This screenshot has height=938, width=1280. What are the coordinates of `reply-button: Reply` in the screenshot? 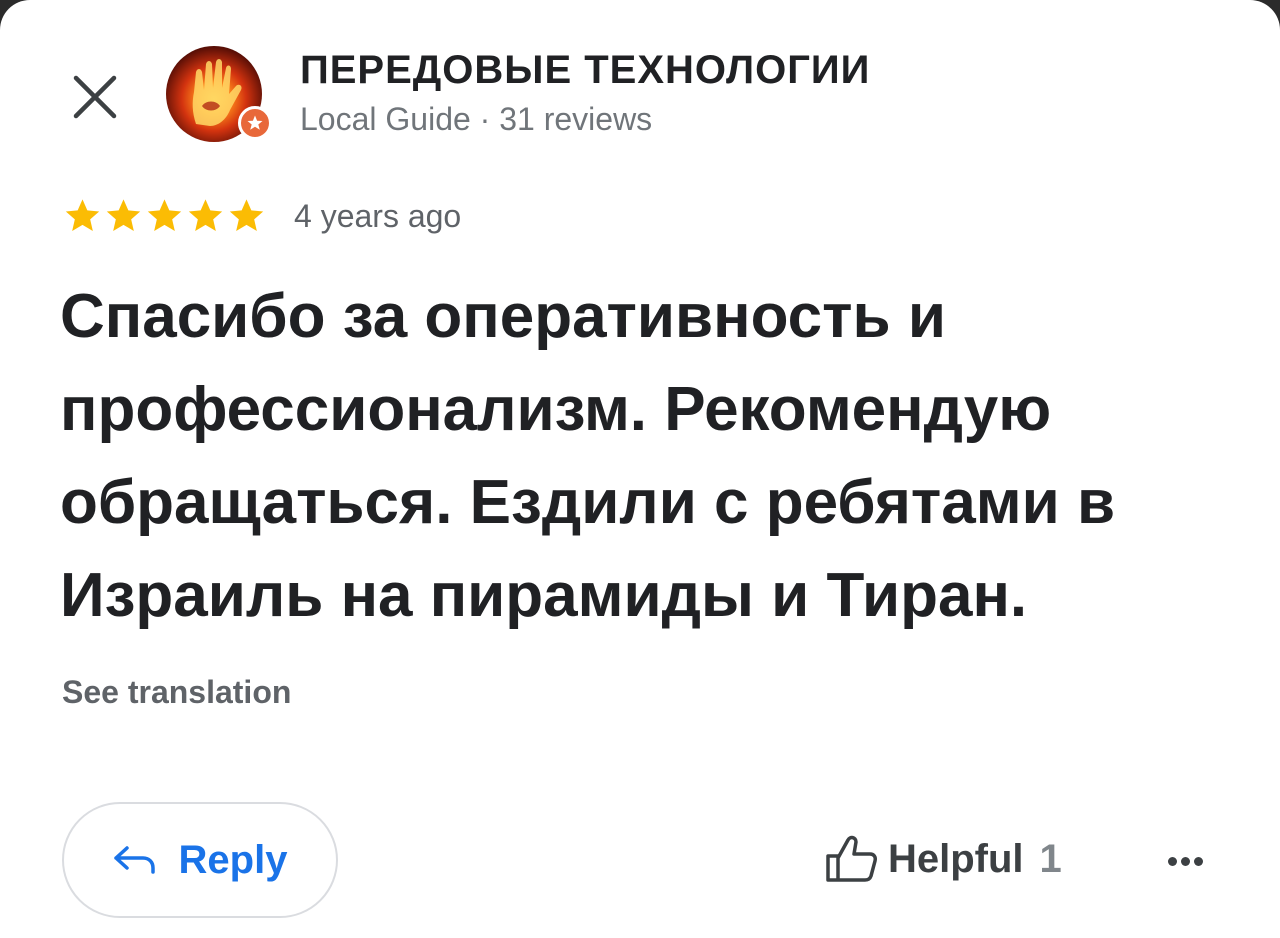 It's located at (200, 860).